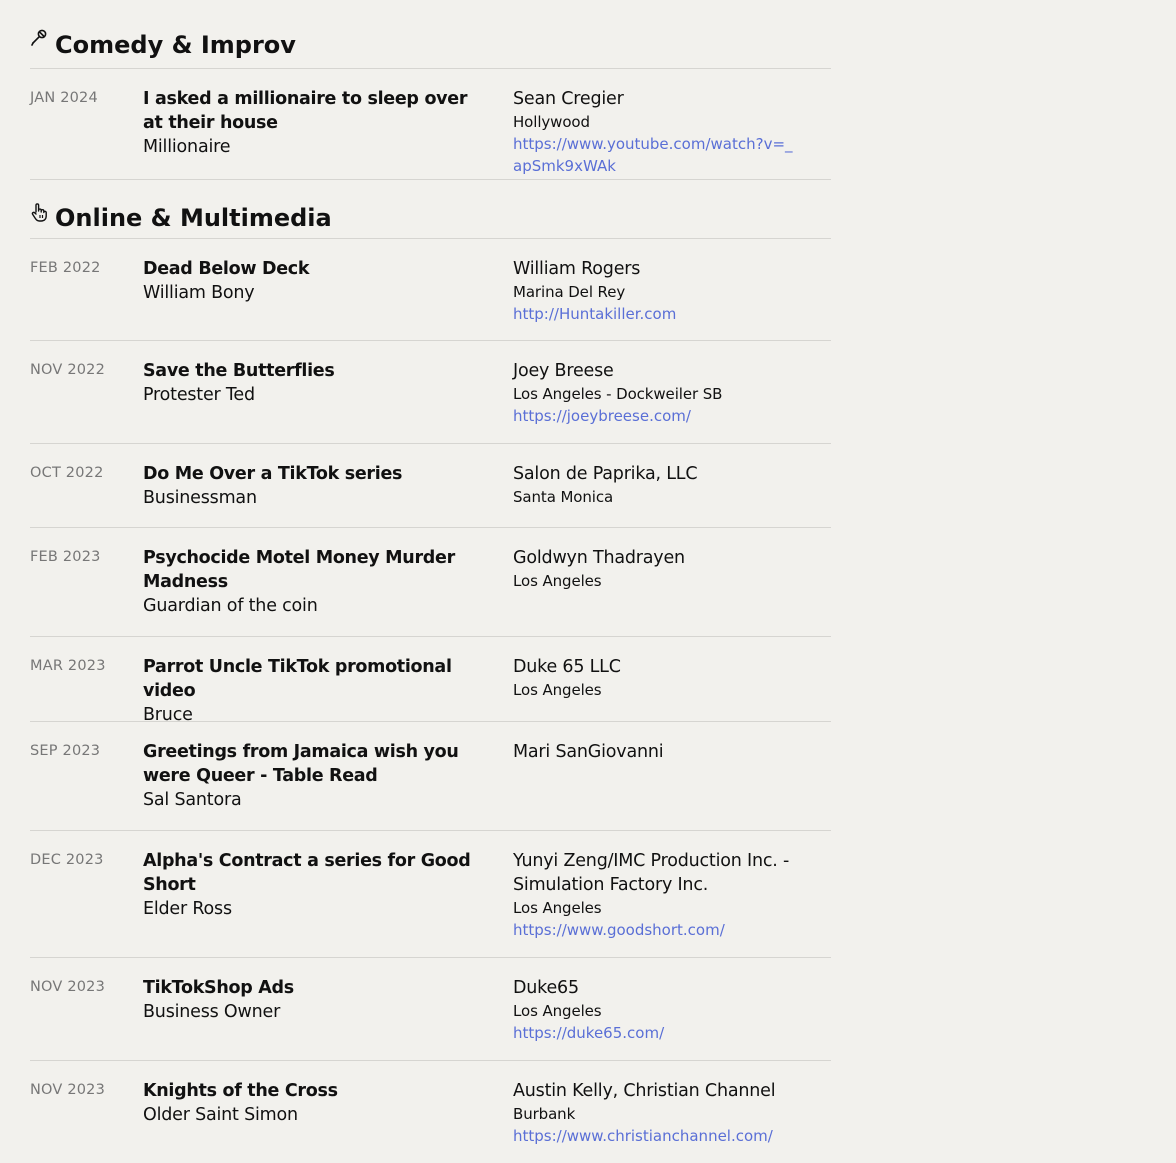 This screenshot has height=1163, width=1176. I want to click on credit-role: Bruce, so click(168, 715).